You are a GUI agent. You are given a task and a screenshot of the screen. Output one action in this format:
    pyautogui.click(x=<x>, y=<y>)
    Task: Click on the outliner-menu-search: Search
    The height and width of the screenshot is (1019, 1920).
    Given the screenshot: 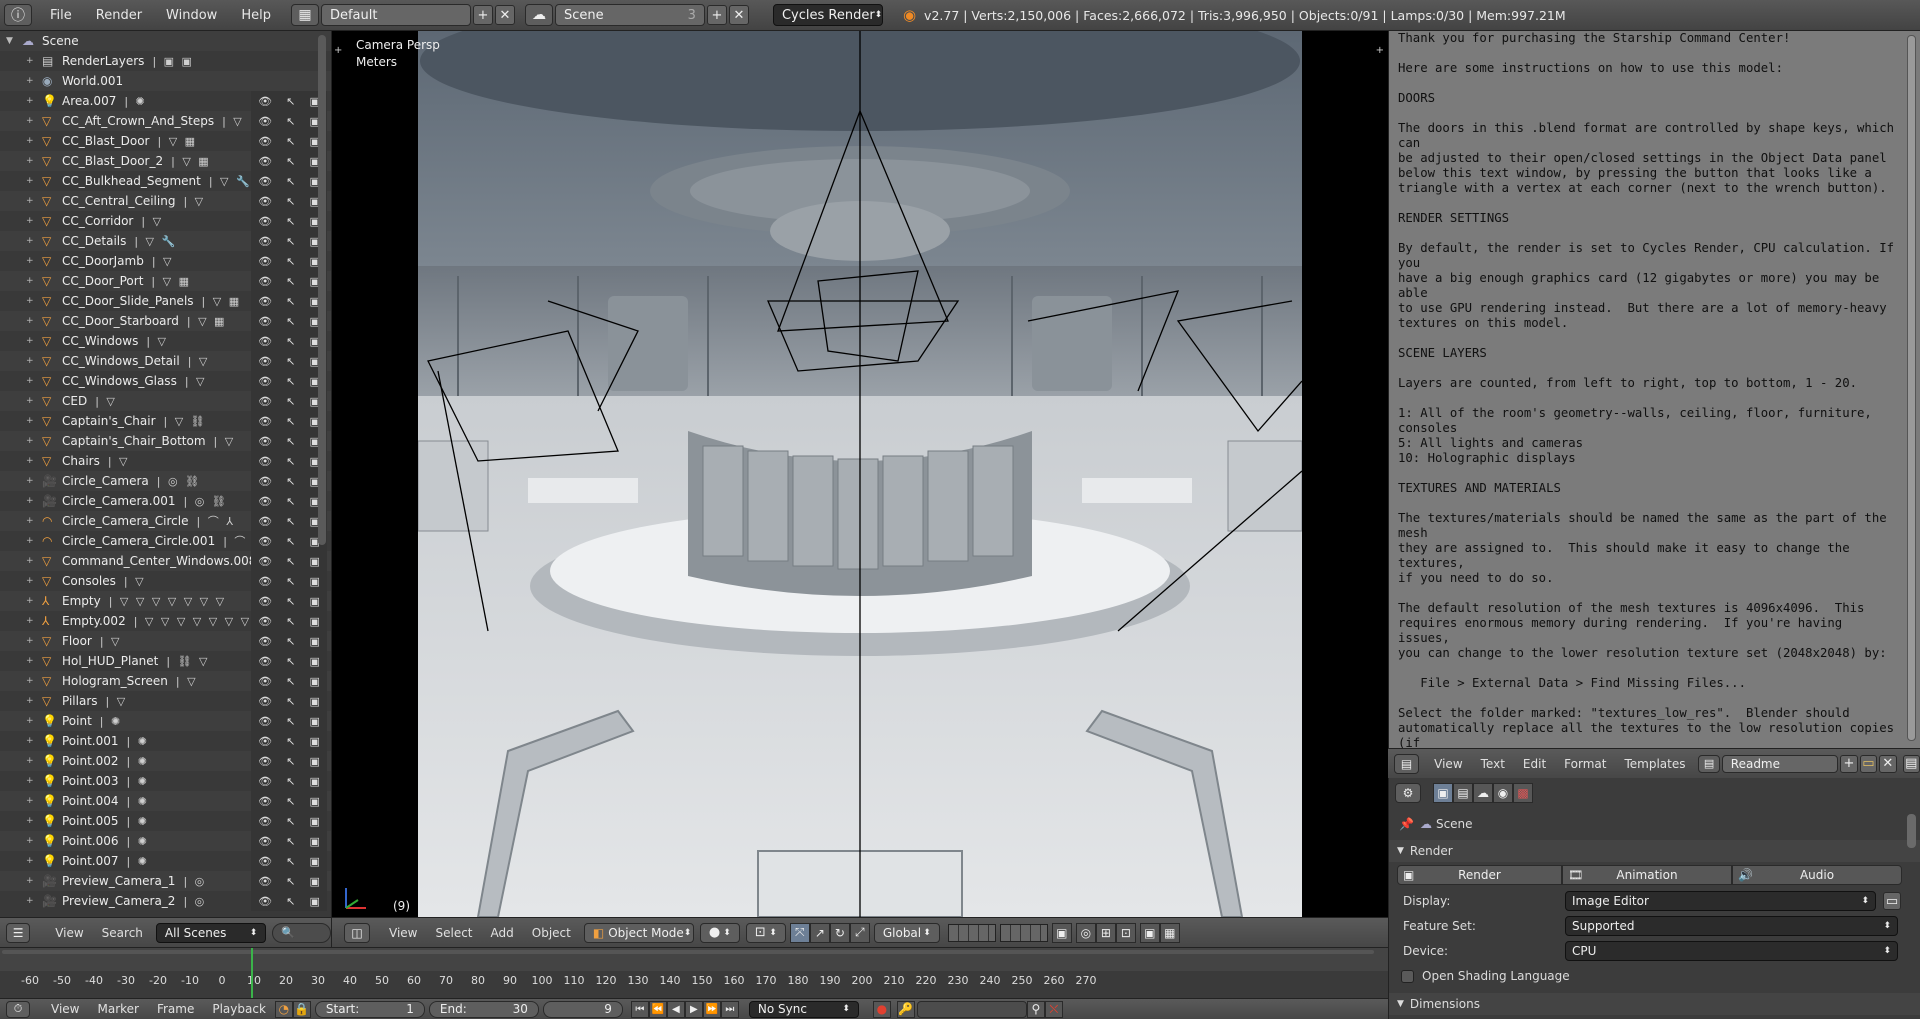 What is the action you would take?
    pyautogui.click(x=122, y=933)
    